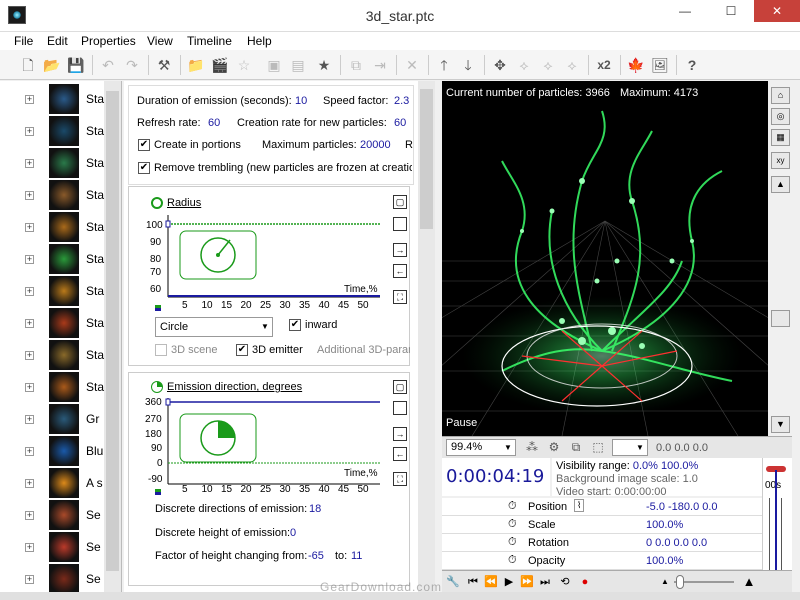 The height and width of the screenshot is (600, 800). Describe the element at coordinates (363, 350) in the screenshot. I see `additional-3d-label: Additional 3D-paran` at that location.